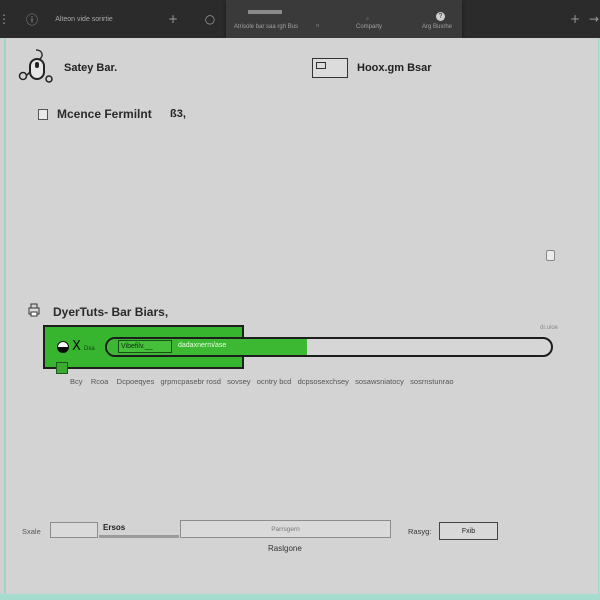 This screenshot has height=600, width=600. I want to click on section1-checkbox, so click(43, 114).